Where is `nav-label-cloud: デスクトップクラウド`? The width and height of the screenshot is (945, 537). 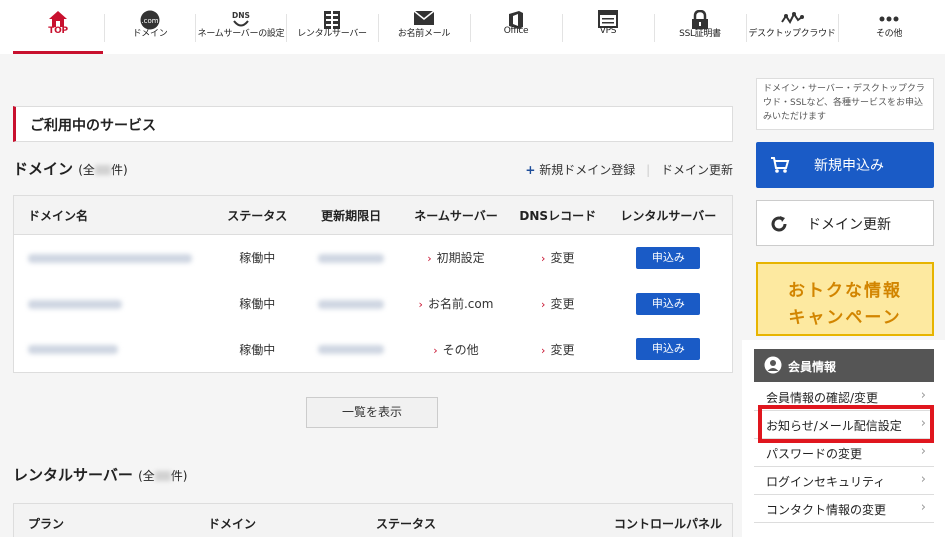 nav-label-cloud: デスクトップクラウド is located at coordinates (792, 34).